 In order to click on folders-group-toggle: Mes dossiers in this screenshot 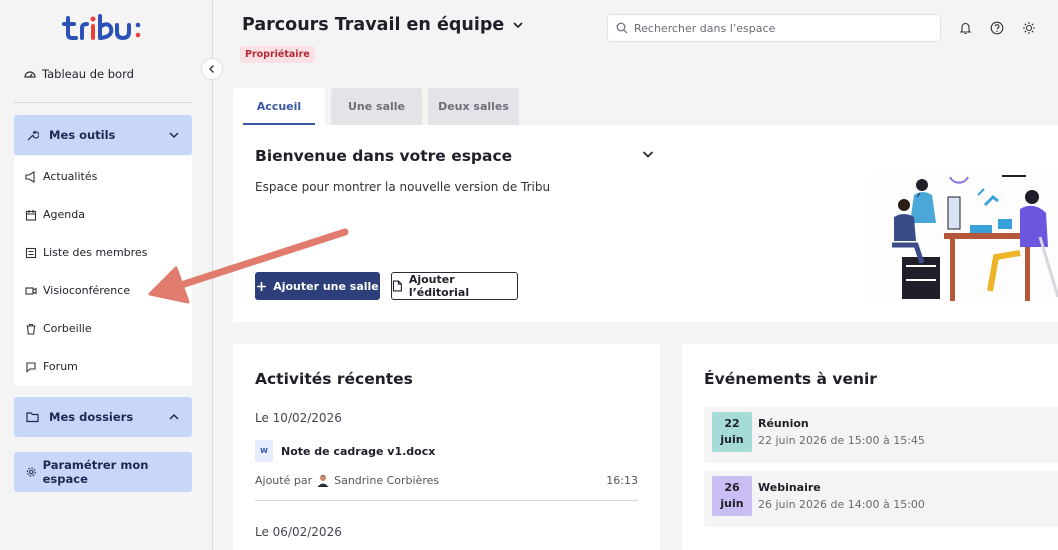, I will do `click(103, 417)`.